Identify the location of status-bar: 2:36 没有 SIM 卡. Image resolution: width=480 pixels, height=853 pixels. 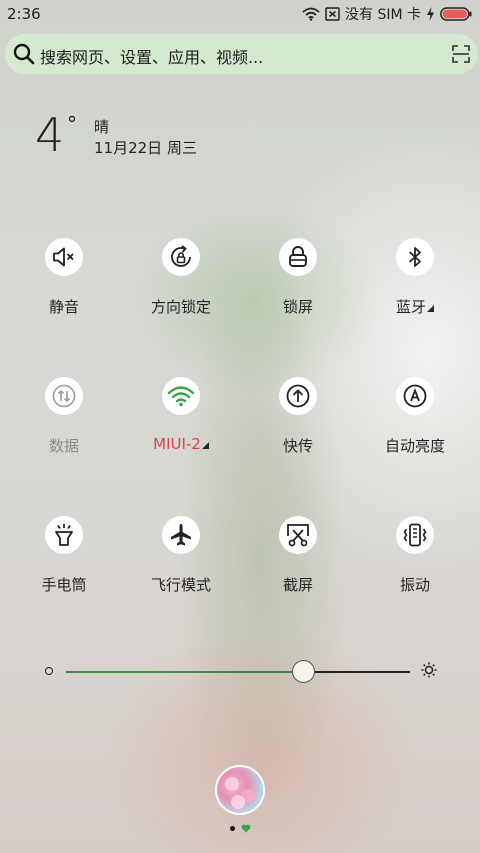
(240, 14).